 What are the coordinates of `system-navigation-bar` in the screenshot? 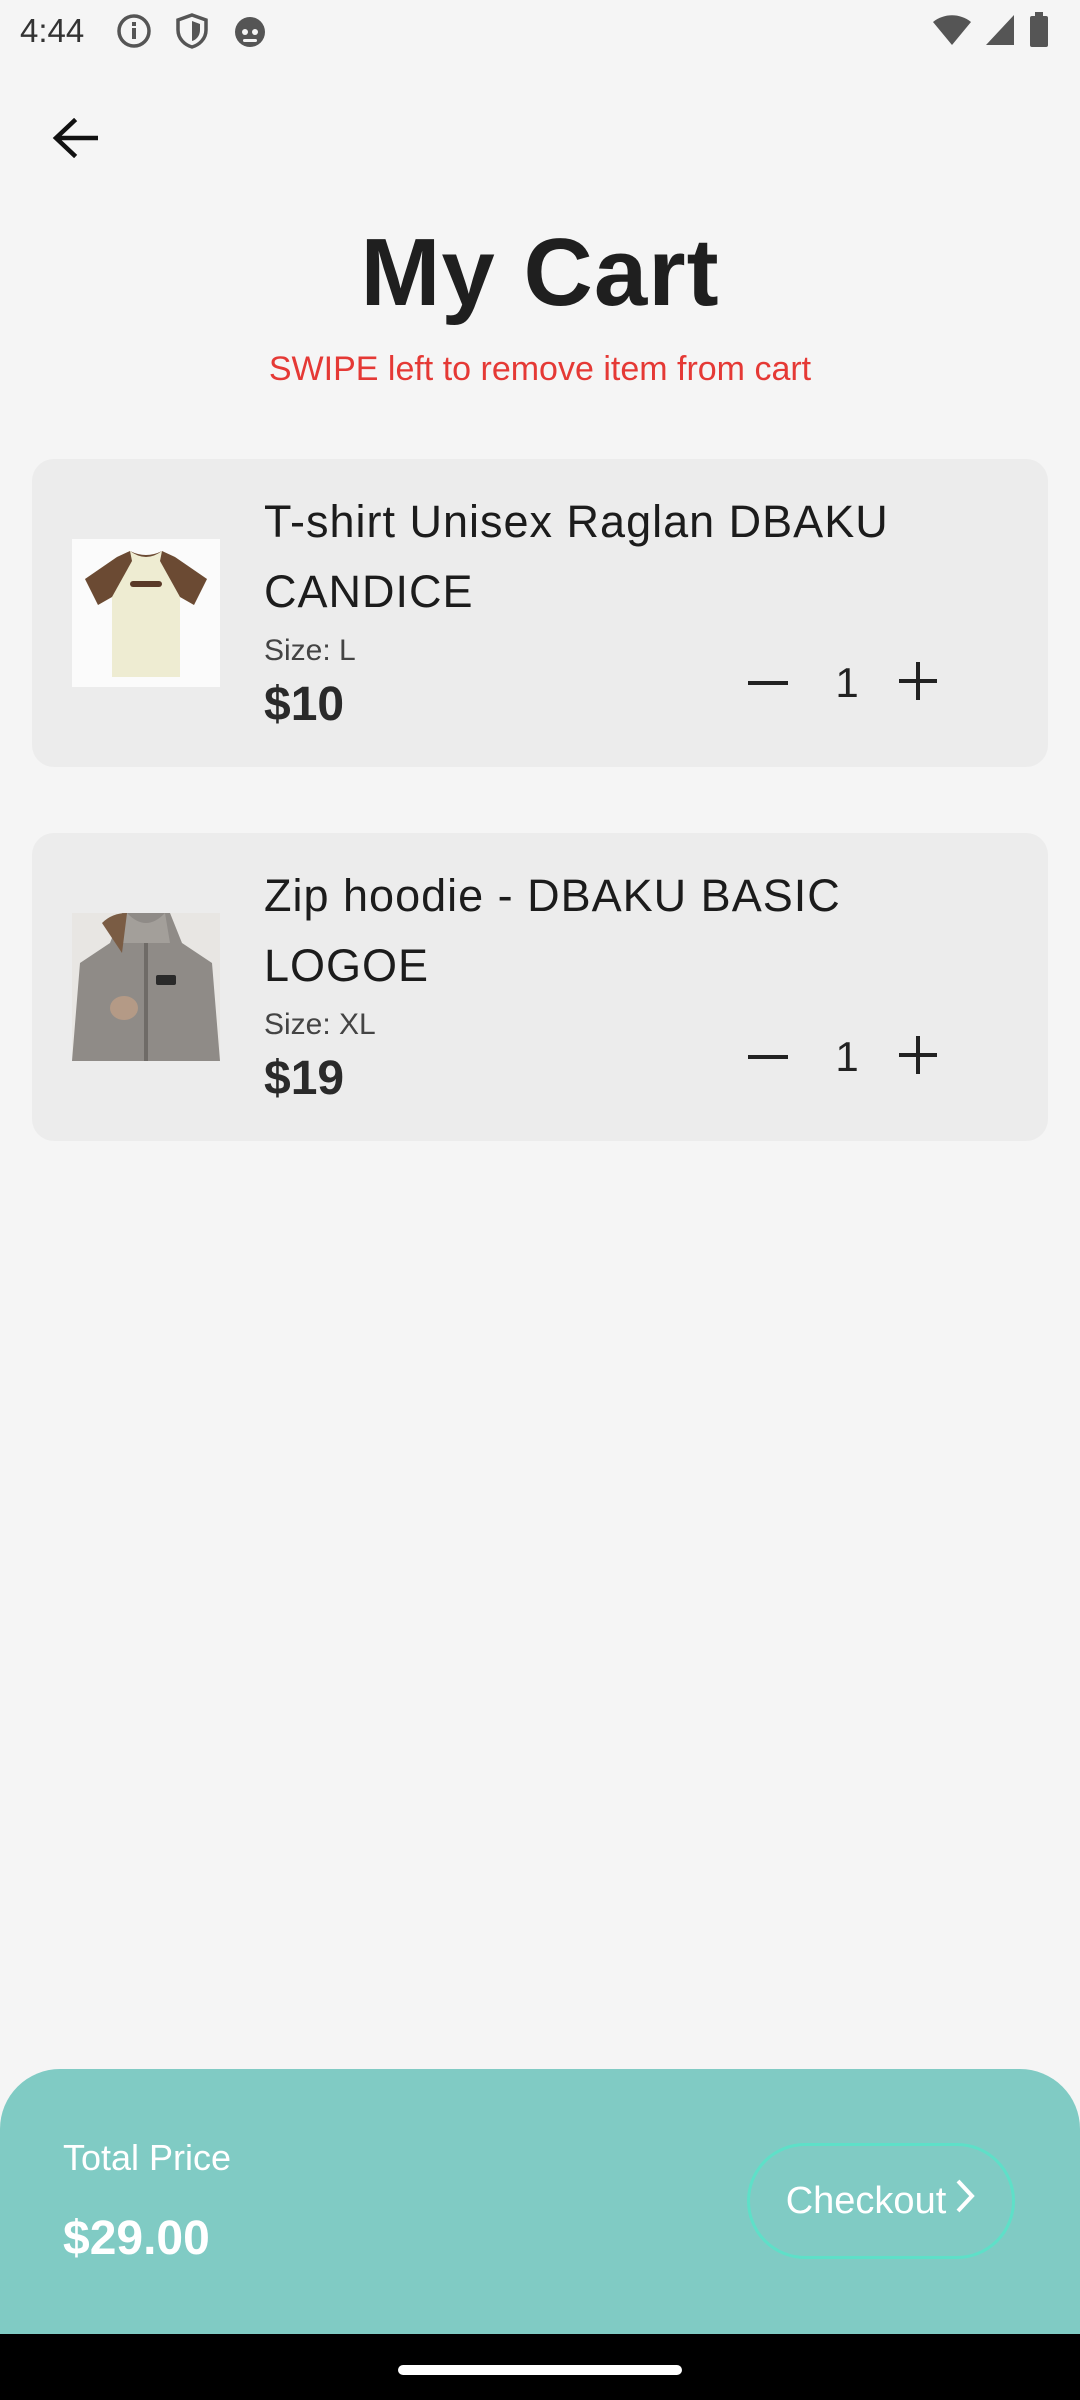 It's located at (540, 2367).